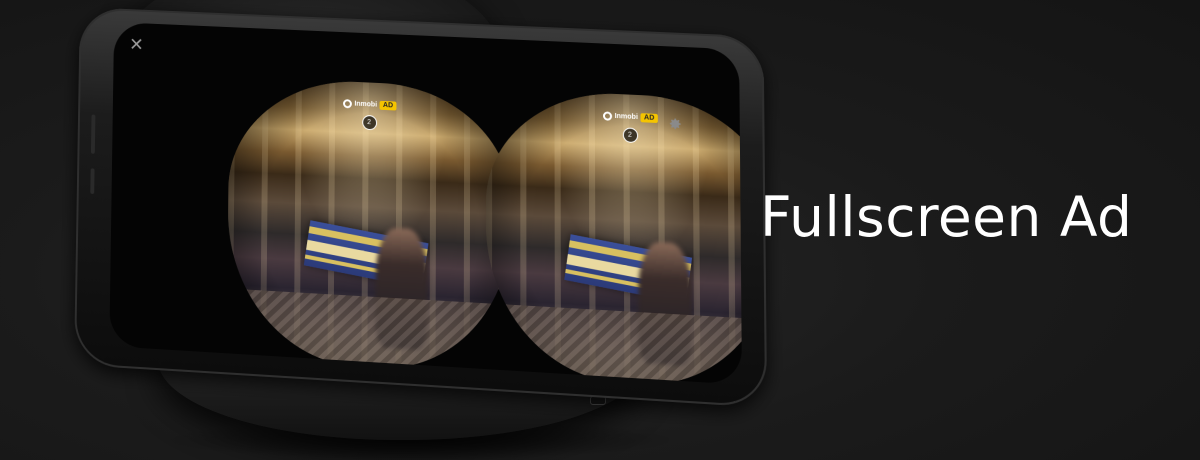 The image size is (1200, 460). Describe the element at coordinates (675, 123) in the screenshot. I see `gear-icon` at that location.